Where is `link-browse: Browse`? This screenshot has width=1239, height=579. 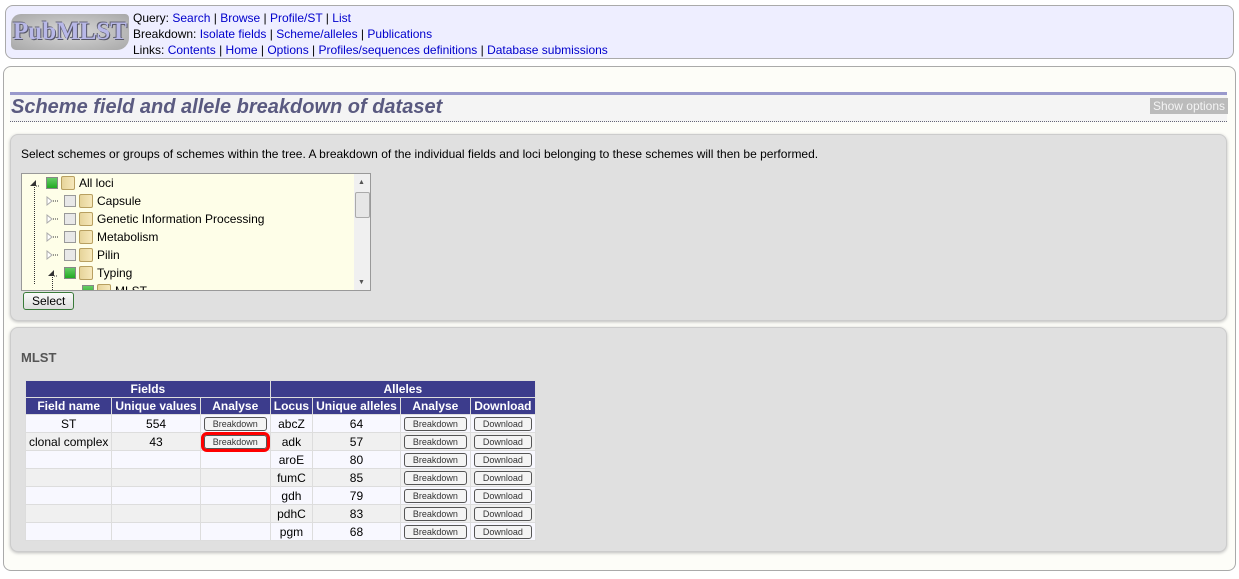
link-browse: Browse is located at coordinates (240, 18).